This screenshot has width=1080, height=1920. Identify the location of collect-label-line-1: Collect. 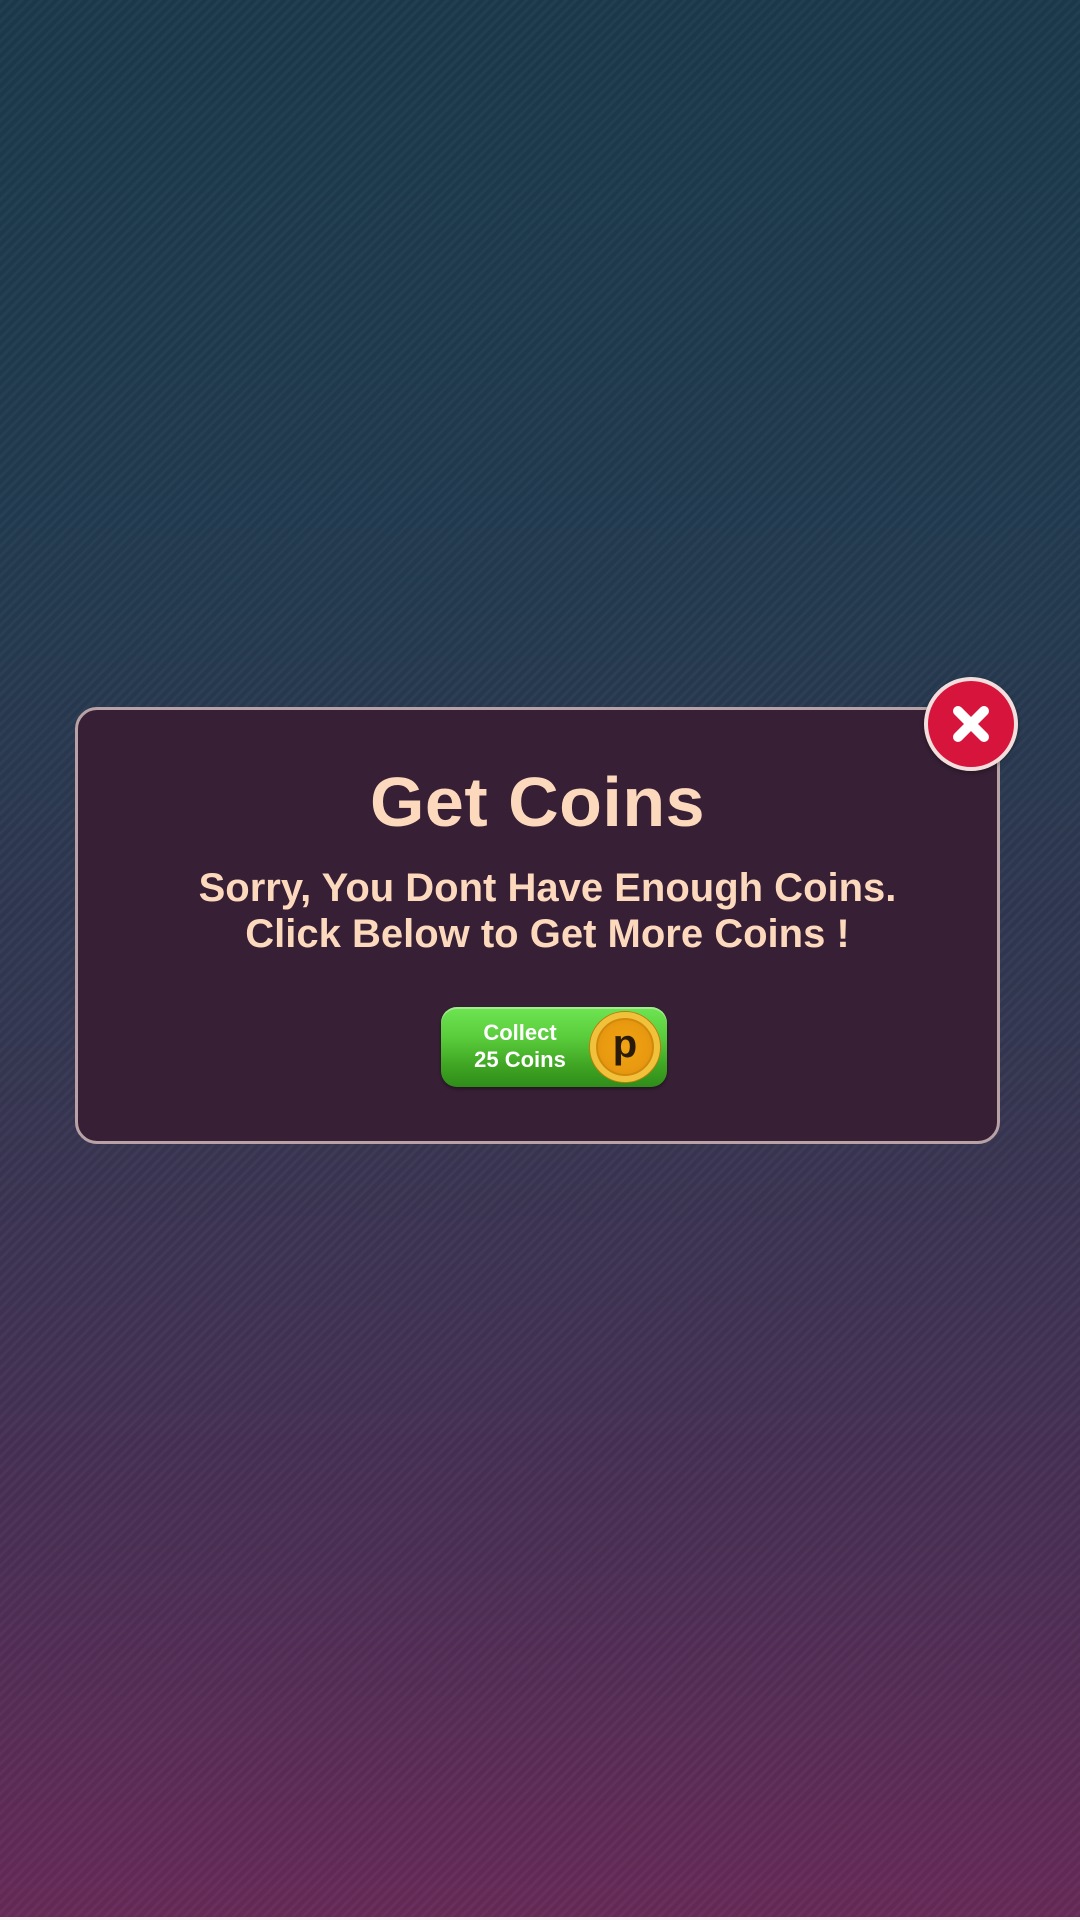
(520, 1032).